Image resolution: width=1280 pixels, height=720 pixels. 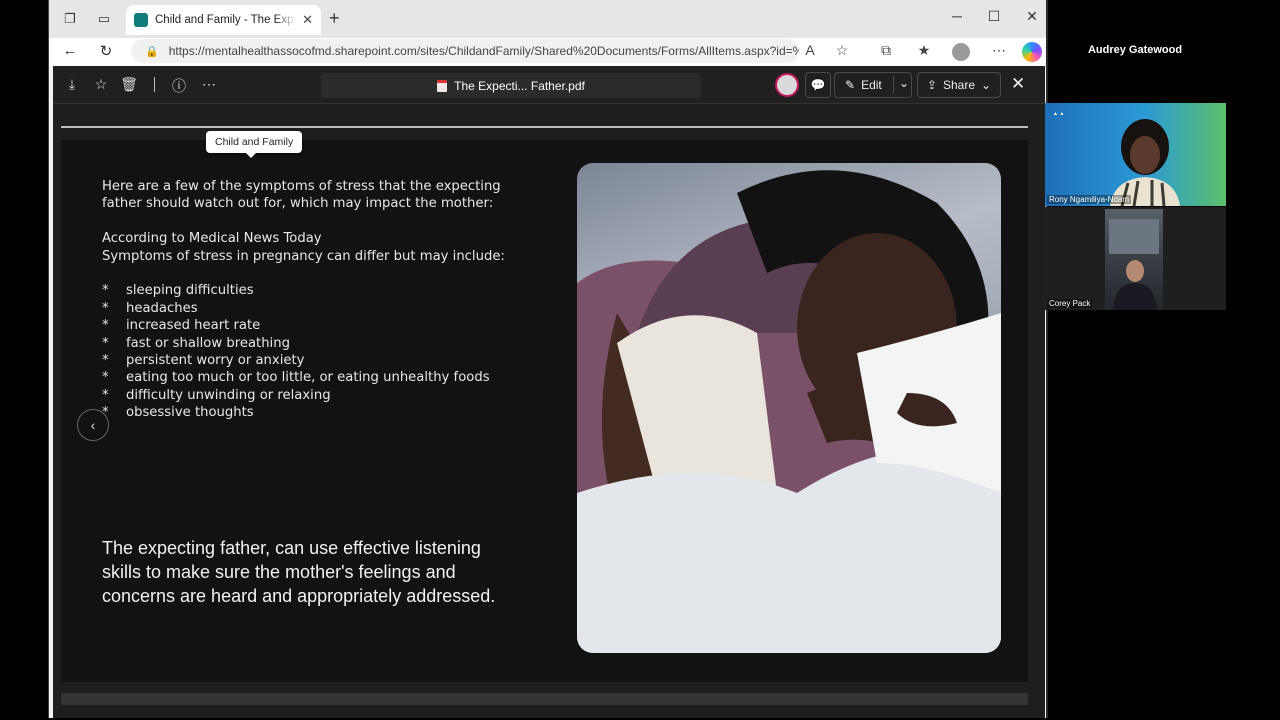 I want to click on tooltip: Child and Family, so click(x=254, y=144).